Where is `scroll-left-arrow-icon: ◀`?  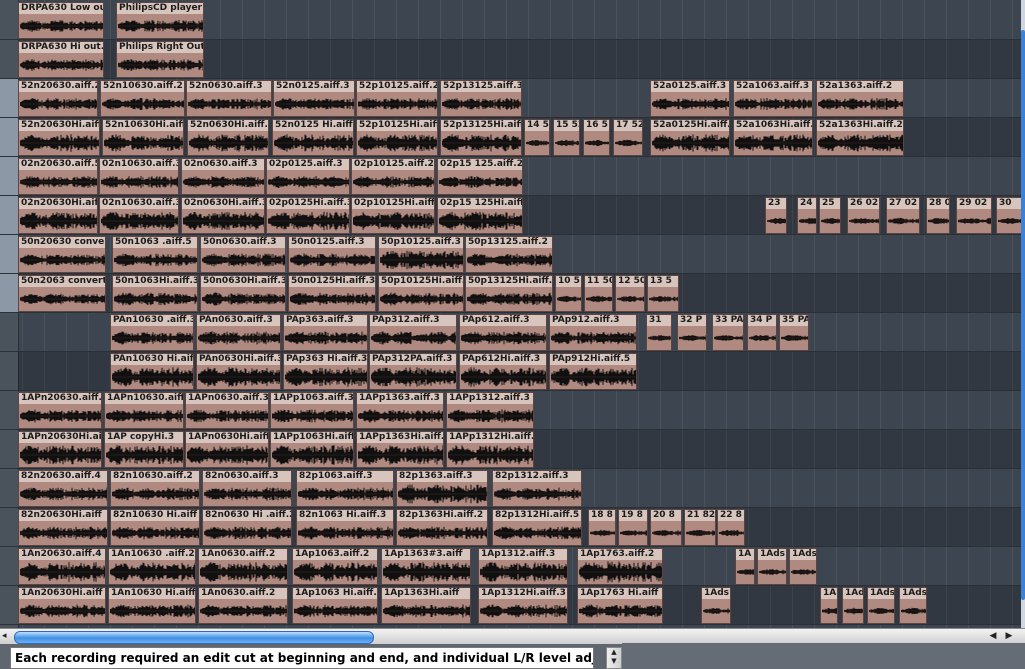
scroll-left-arrow-icon: ◀ is located at coordinates (993, 636).